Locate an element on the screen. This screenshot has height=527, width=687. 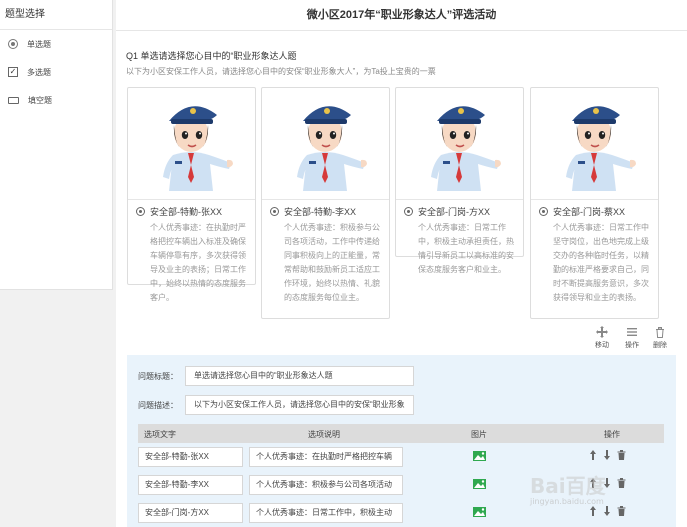
delete-button: 删除 is located at coordinates (660, 338).